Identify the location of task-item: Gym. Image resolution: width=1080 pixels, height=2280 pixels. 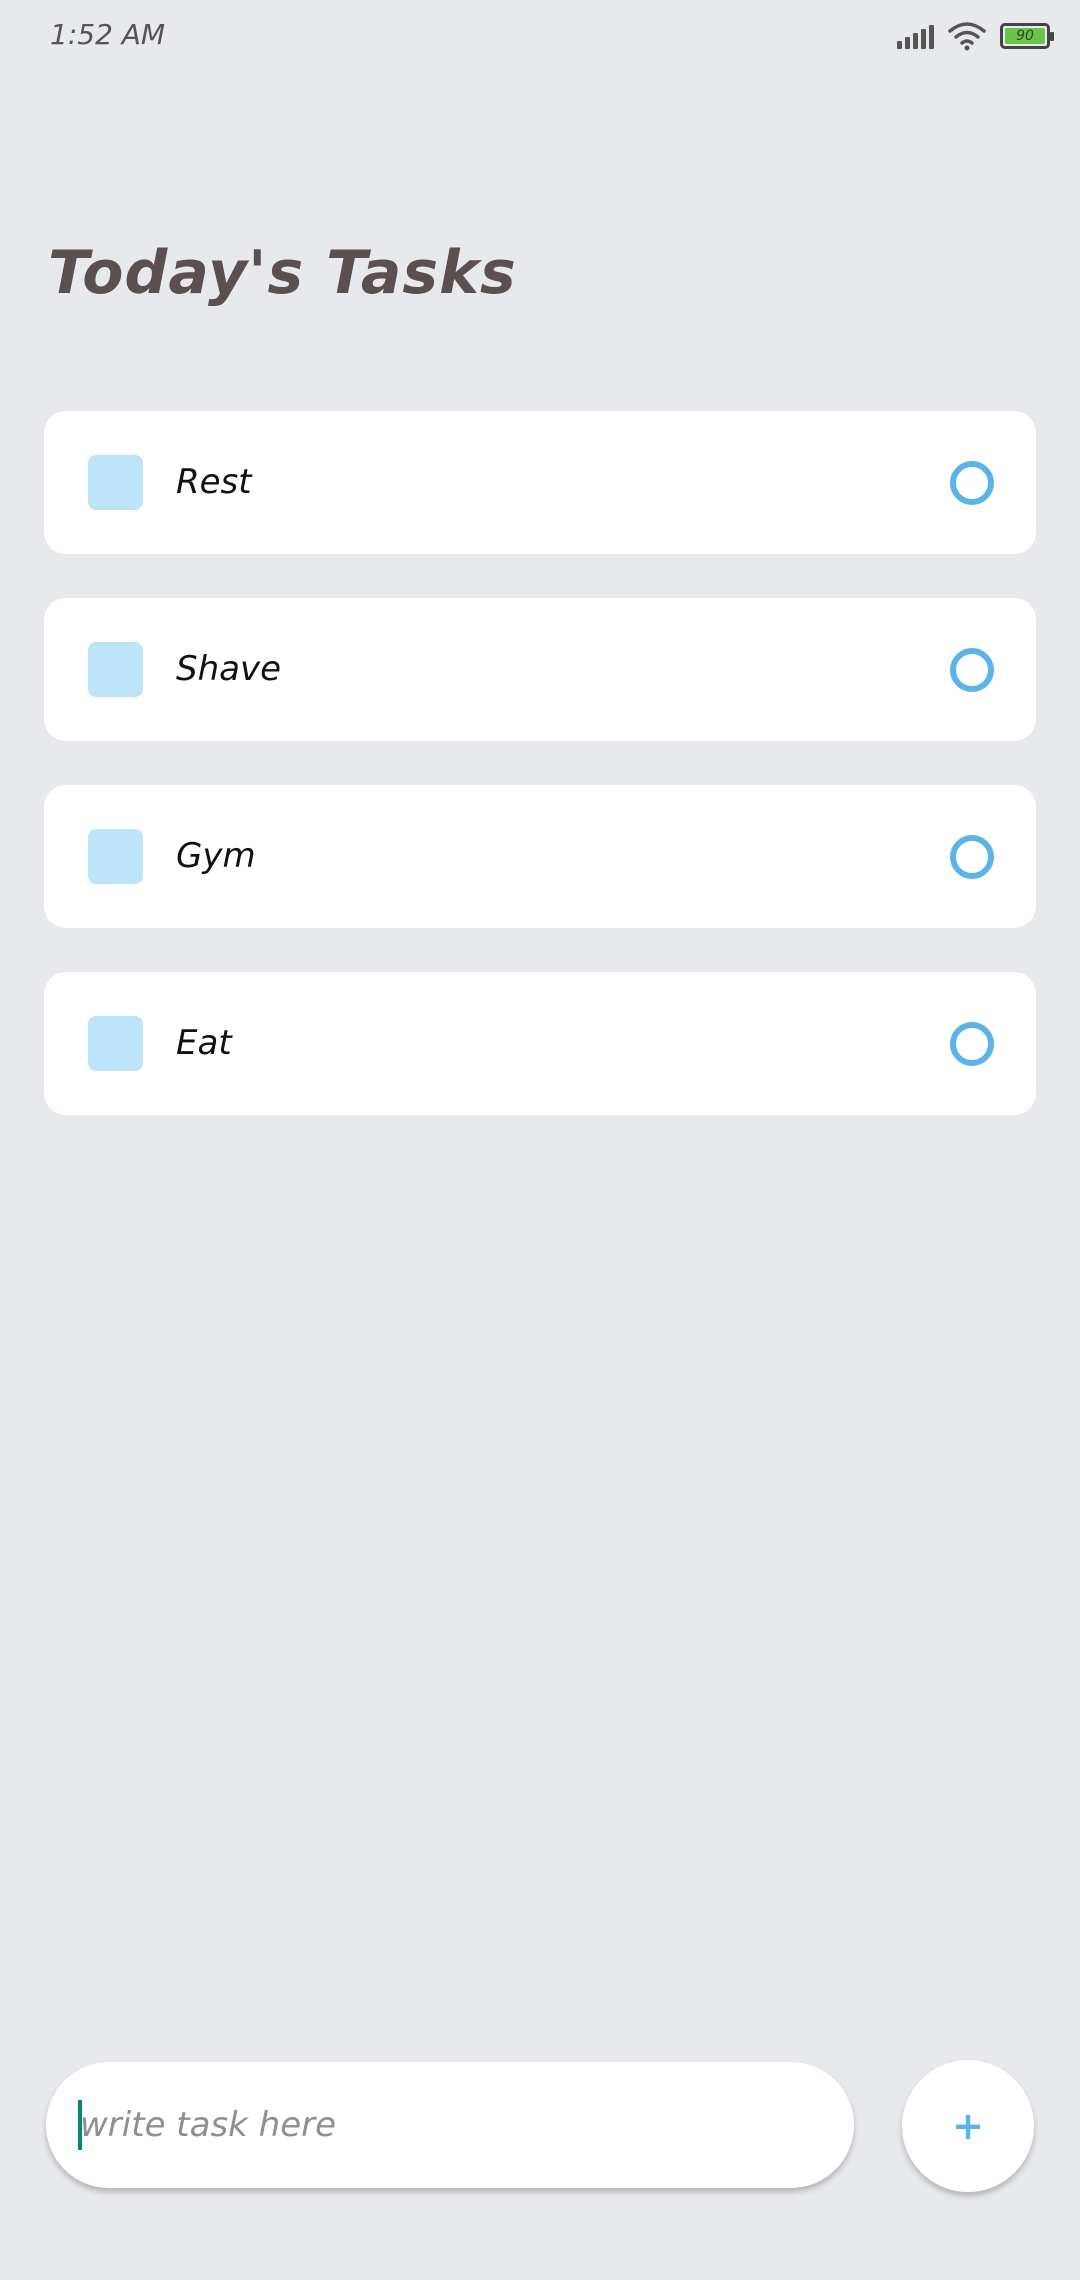
(540, 856).